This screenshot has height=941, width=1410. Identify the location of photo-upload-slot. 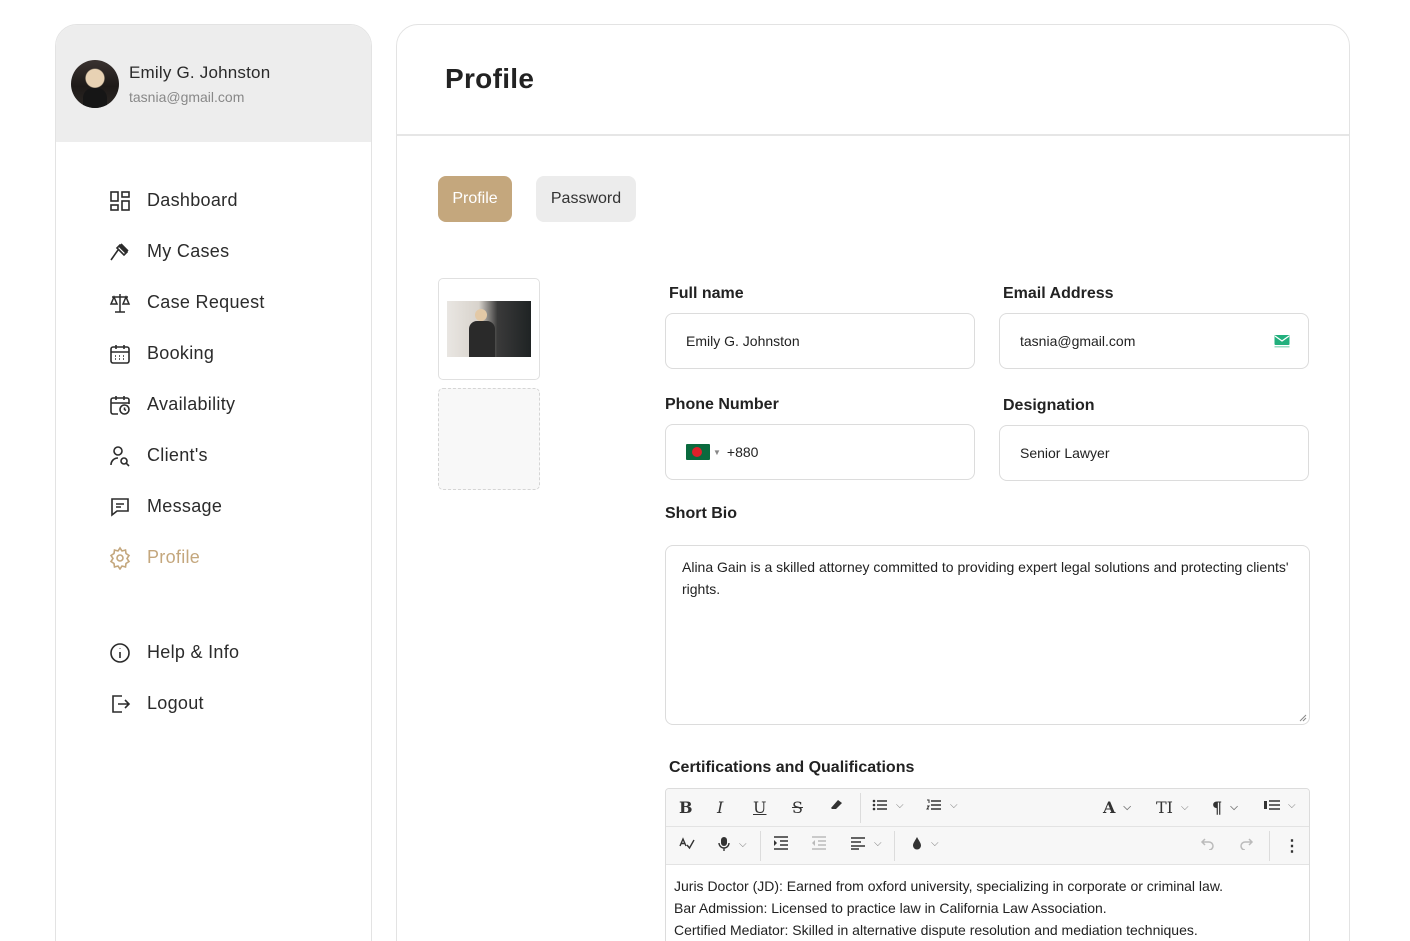
(489, 439).